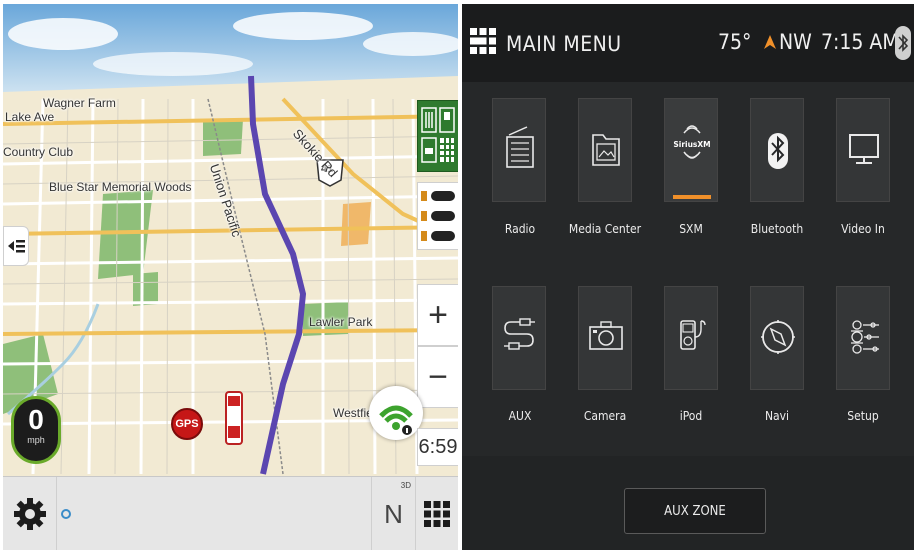 Image resolution: width=916 pixels, height=554 pixels. What do you see at coordinates (341, 322) in the screenshot?
I see `map-label-lawler-park: Lawler Park` at bounding box center [341, 322].